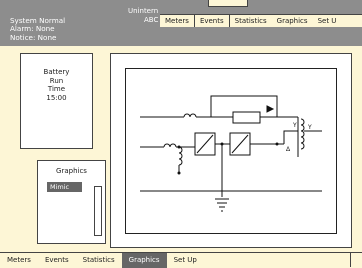 Image resolution: width=362 pixels, height=268 pixels. I want to click on battery-run-time: Battery Run Time 15:00, so click(56, 85).